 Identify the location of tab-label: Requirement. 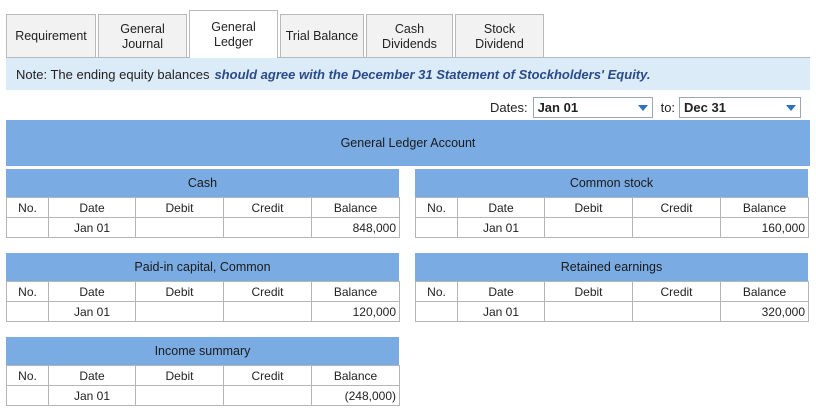
(51, 36).